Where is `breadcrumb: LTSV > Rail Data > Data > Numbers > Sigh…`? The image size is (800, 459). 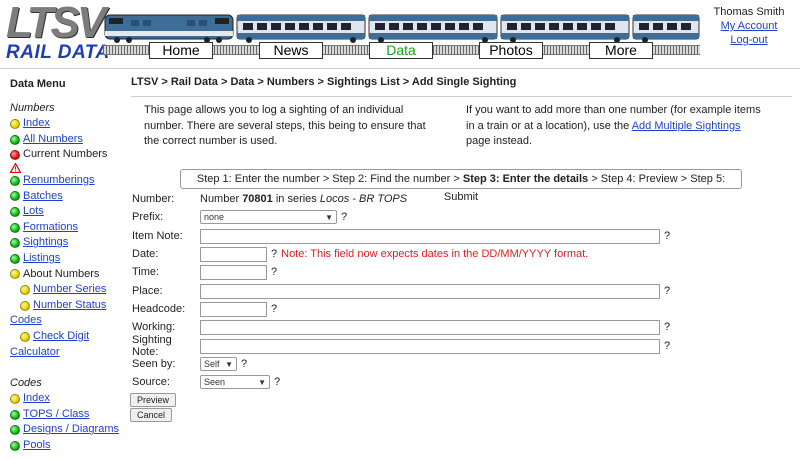 breadcrumb: LTSV > Rail Data > Data > Numbers > Sigh… is located at coordinates (324, 82).